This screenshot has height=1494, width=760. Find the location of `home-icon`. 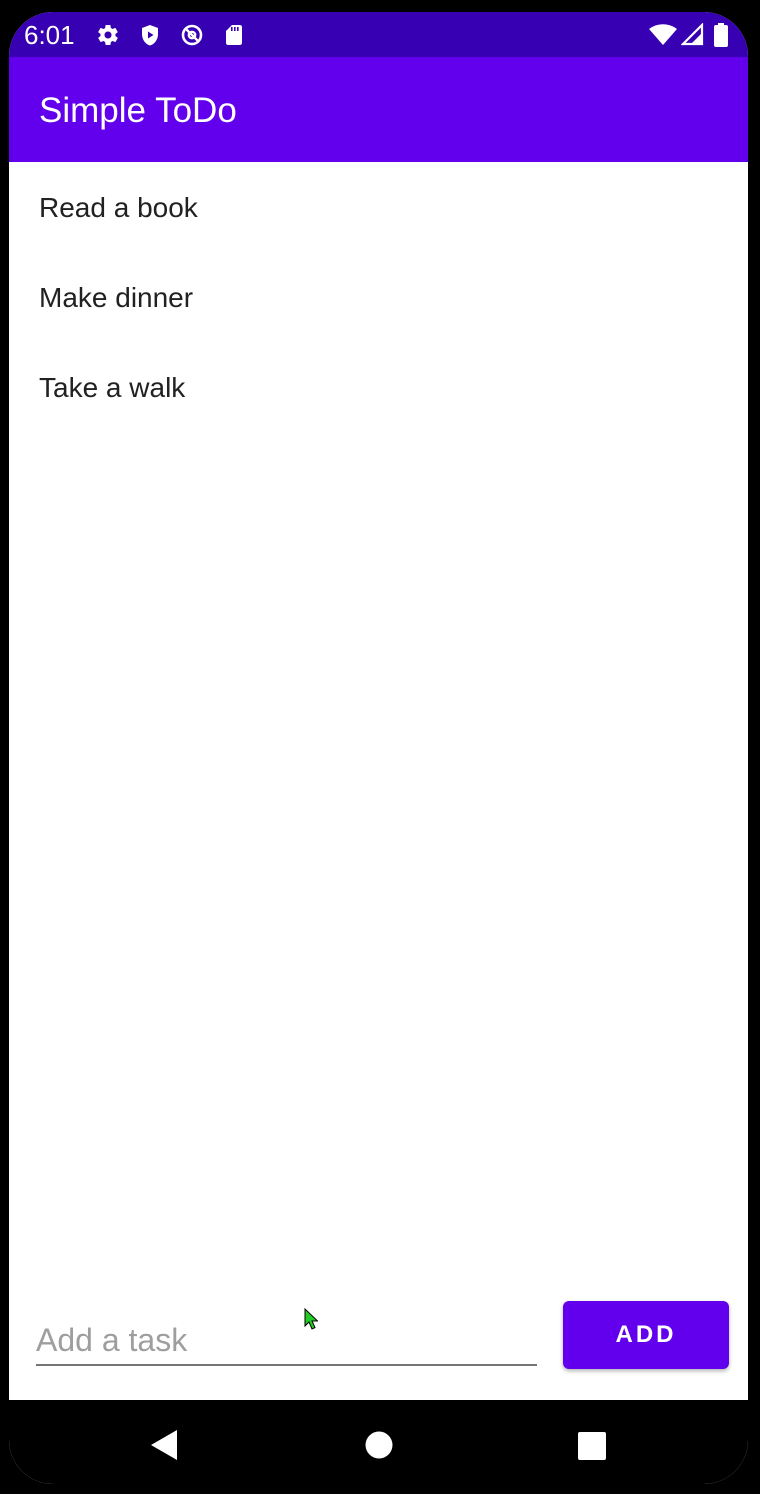

home-icon is located at coordinates (379, 1445).